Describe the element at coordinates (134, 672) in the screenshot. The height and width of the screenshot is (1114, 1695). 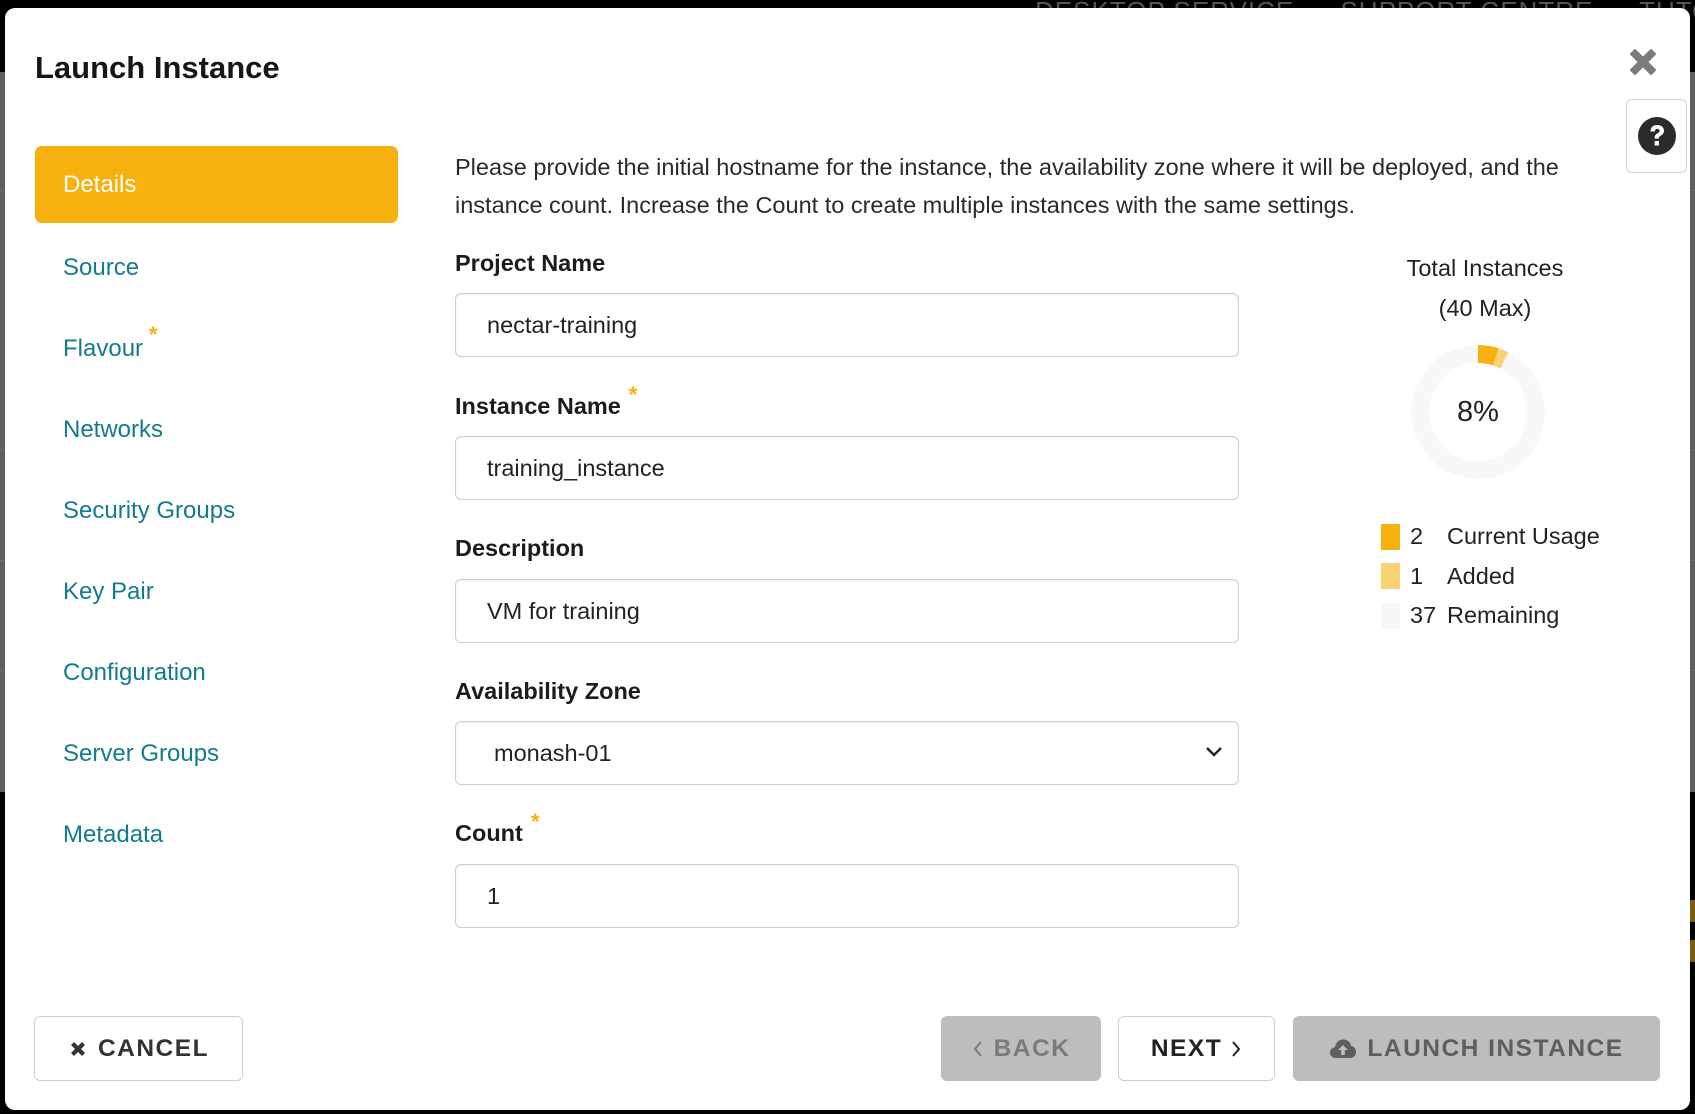
I see `step-label: Configuration` at that location.